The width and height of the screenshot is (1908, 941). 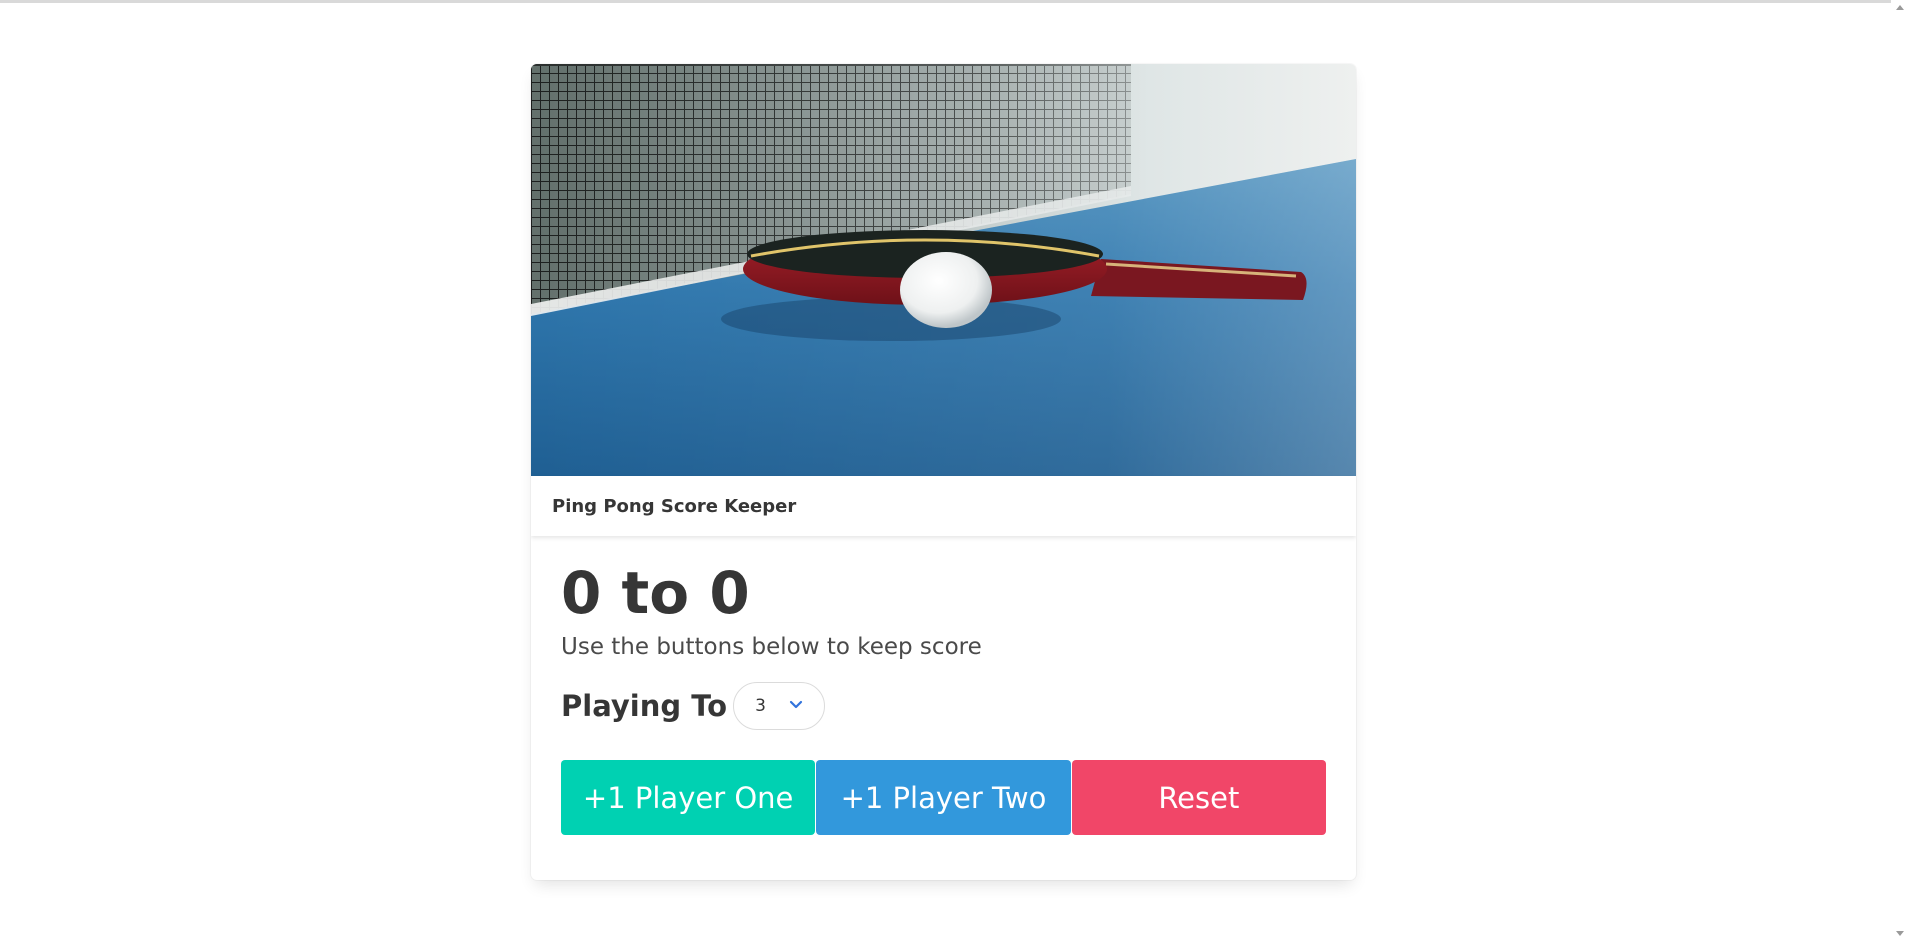 What do you see at coordinates (760, 706) in the screenshot?
I see `playing-to-selected-value: 3` at bounding box center [760, 706].